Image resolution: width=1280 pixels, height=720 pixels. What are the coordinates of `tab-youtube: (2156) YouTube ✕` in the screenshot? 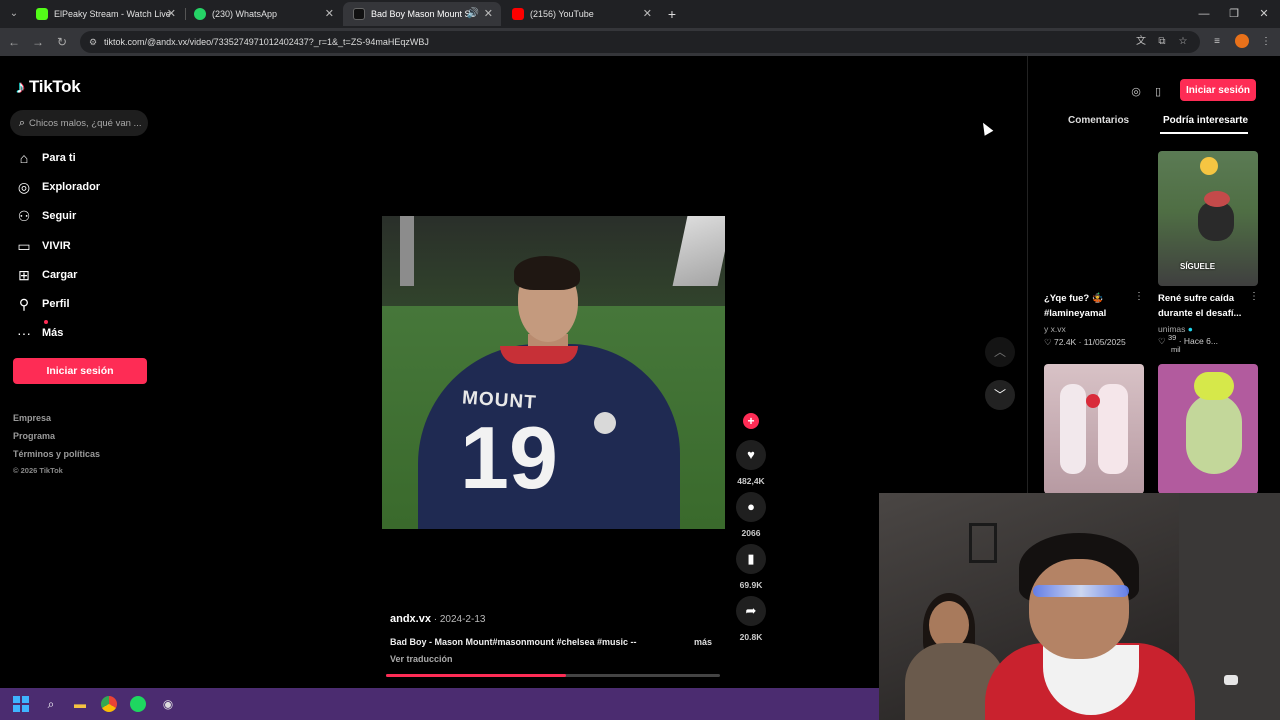 It's located at (581, 14).